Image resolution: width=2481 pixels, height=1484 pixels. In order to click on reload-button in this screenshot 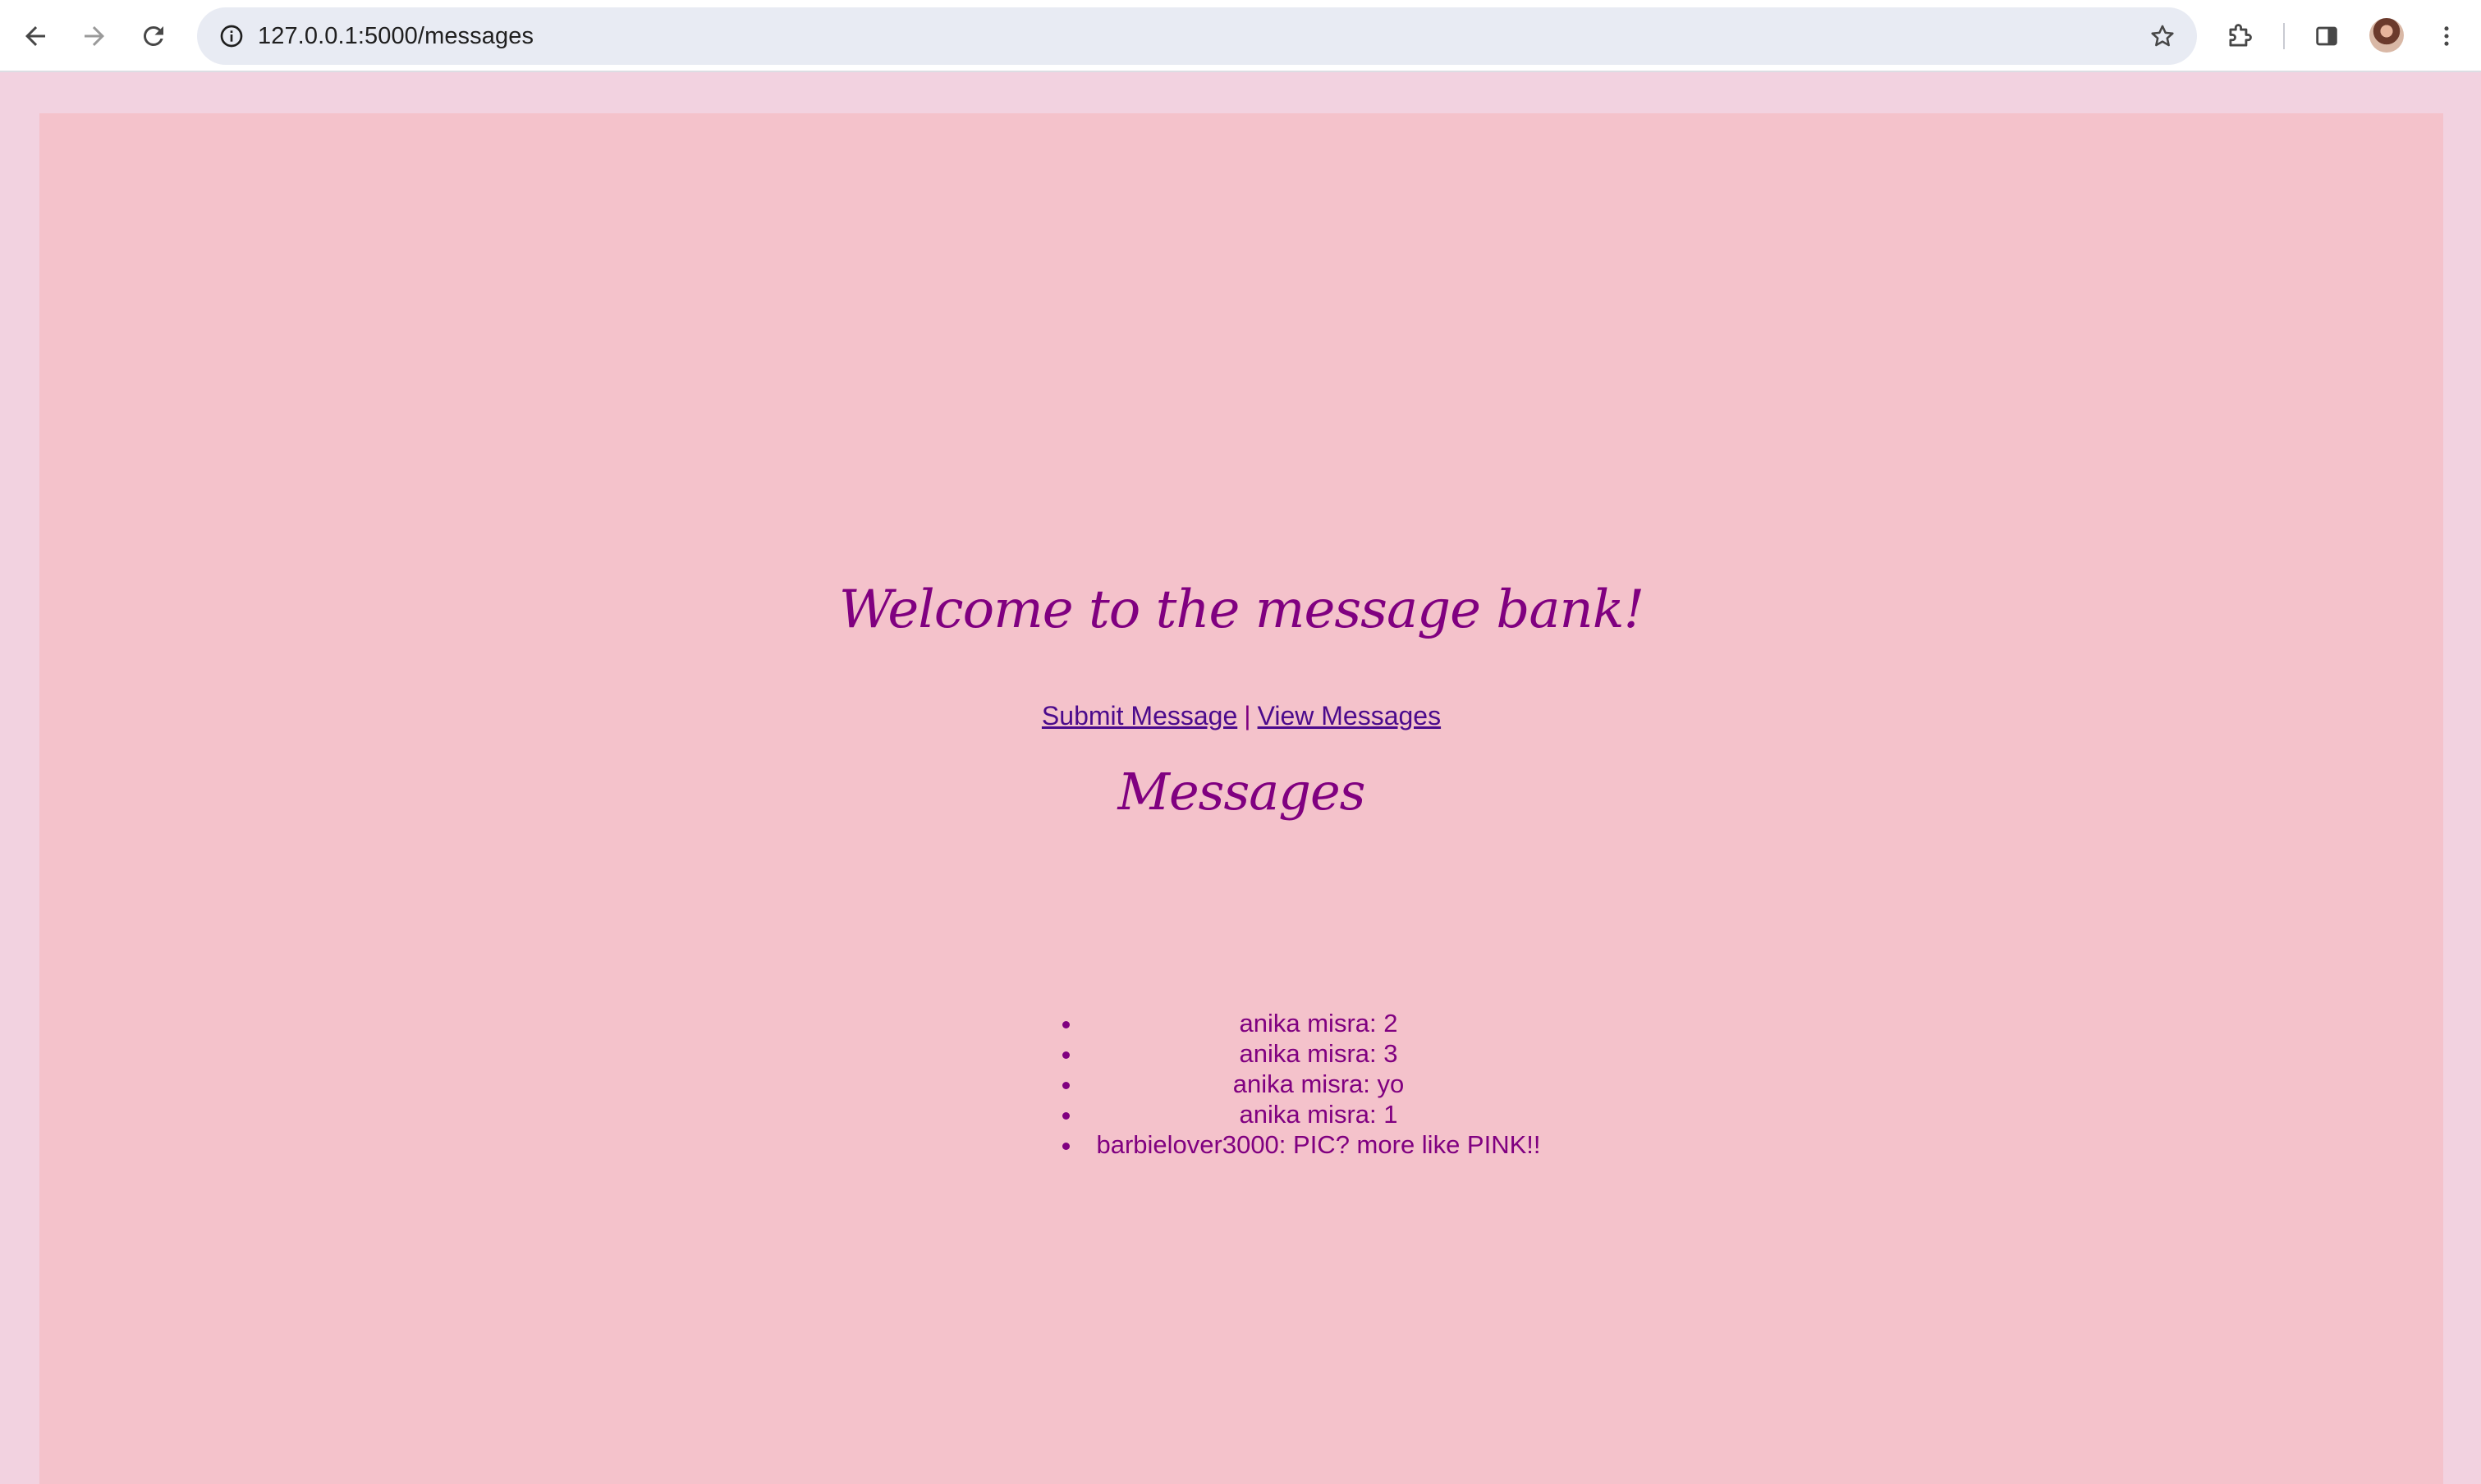, I will do `click(154, 36)`.